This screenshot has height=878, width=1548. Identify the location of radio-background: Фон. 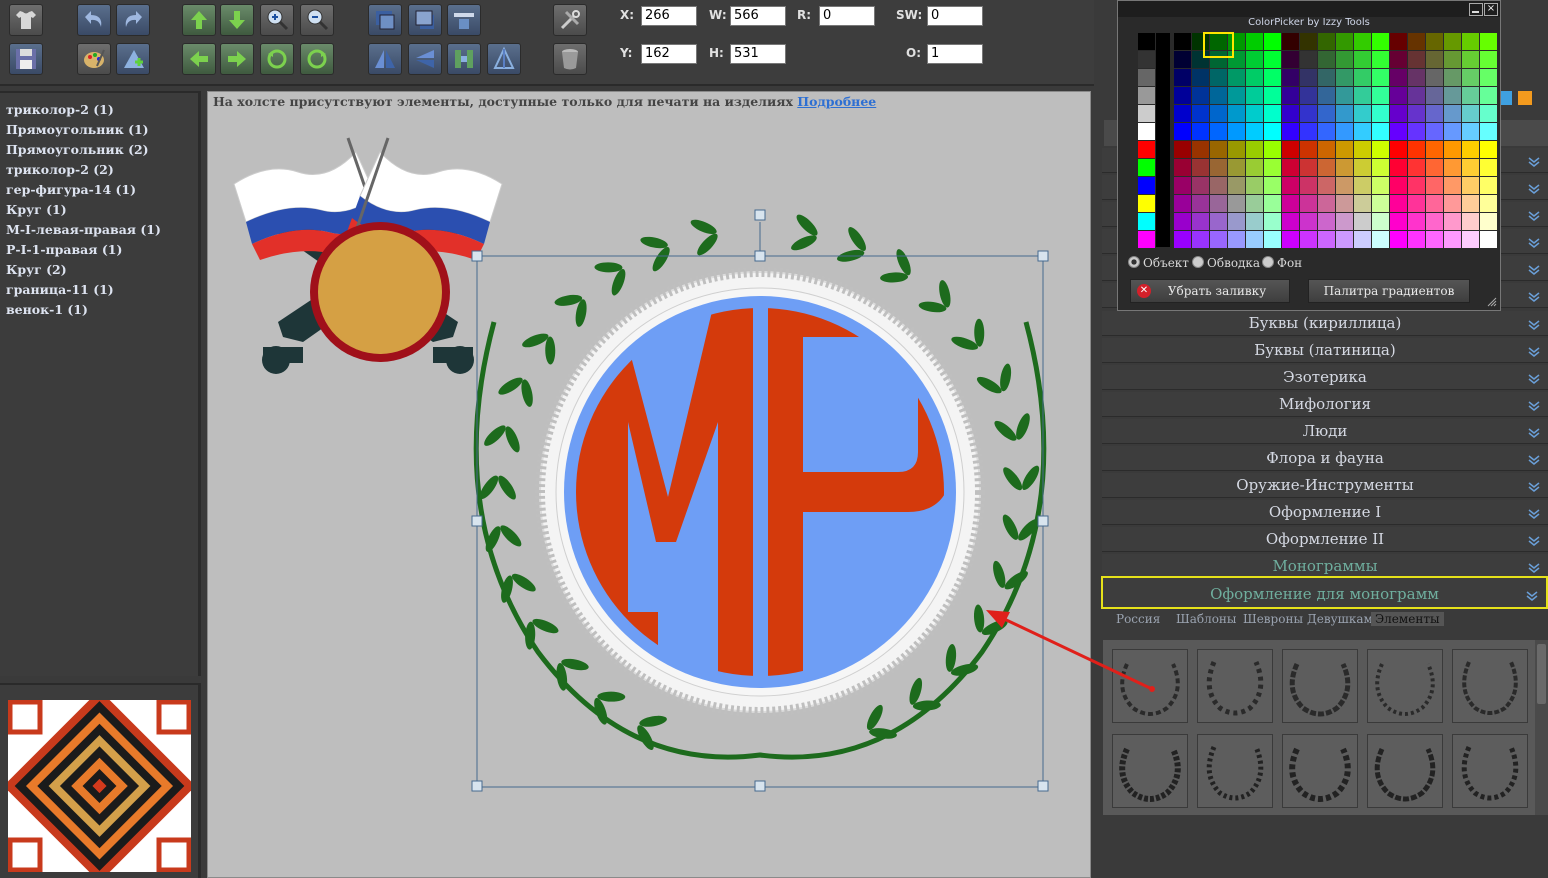
(1282, 263).